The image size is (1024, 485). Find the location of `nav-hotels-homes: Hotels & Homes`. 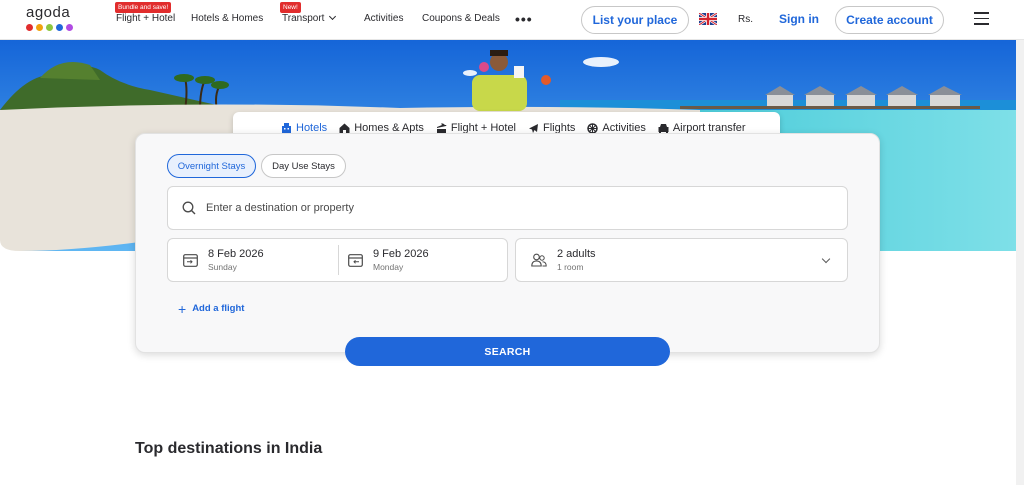

nav-hotels-homes: Hotels & Homes is located at coordinates (227, 18).